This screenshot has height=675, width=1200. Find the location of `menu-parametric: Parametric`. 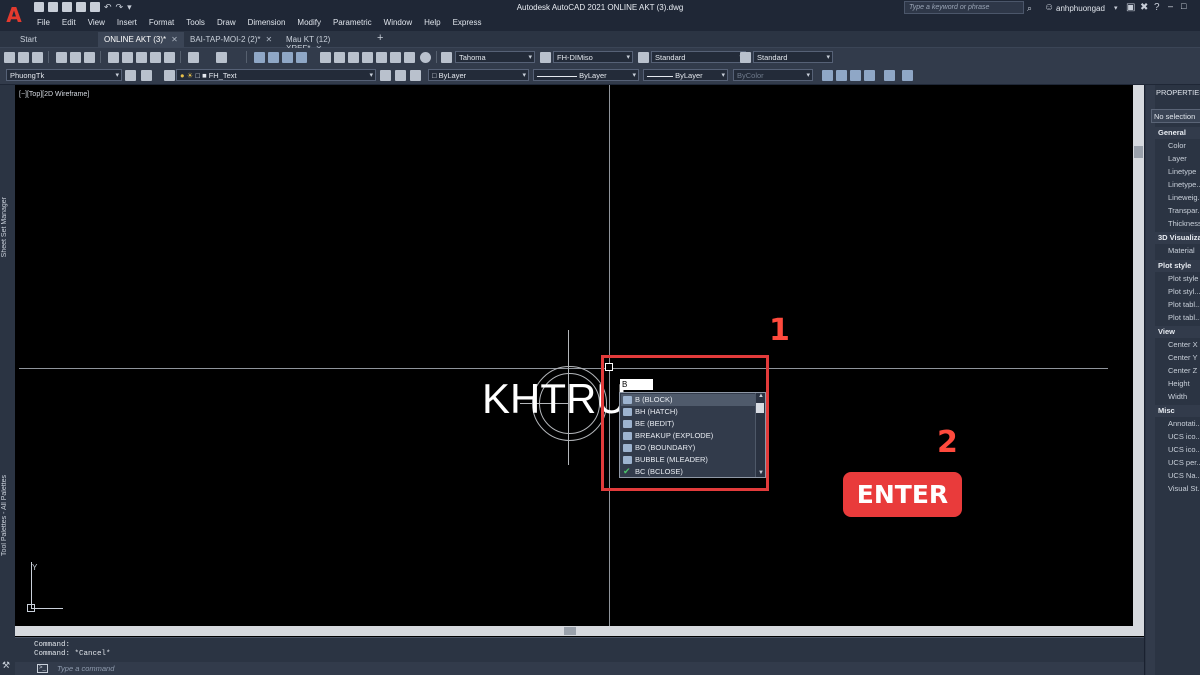

menu-parametric: Parametric is located at coordinates (356, 22).